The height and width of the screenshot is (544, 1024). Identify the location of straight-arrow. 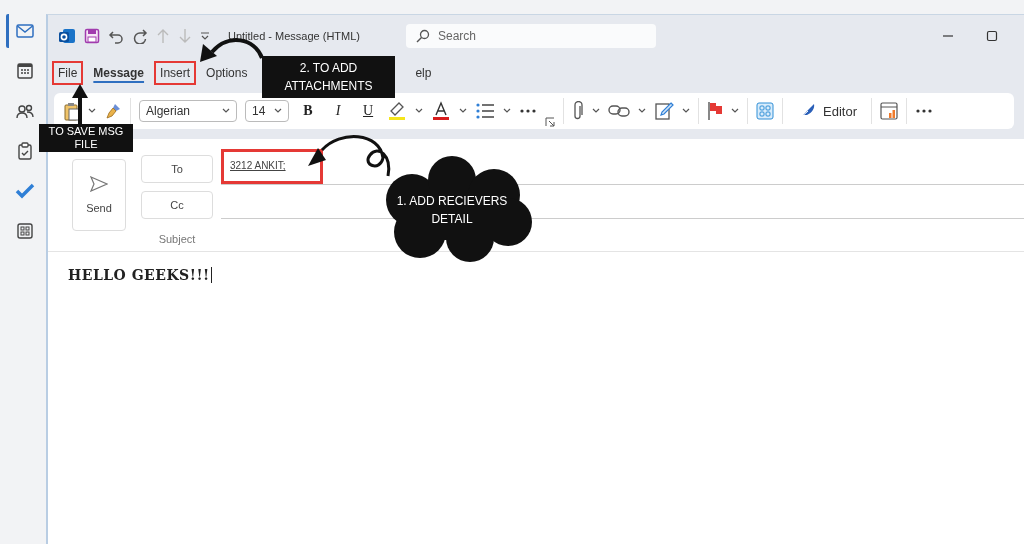
(80, 104).